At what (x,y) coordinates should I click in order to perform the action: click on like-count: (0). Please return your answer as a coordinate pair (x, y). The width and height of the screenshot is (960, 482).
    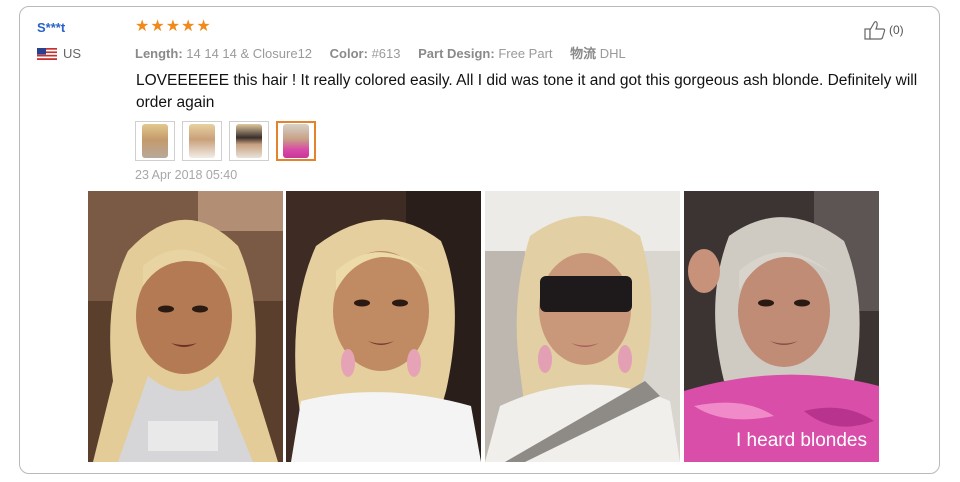
    Looking at the image, I should click on (896, 30).